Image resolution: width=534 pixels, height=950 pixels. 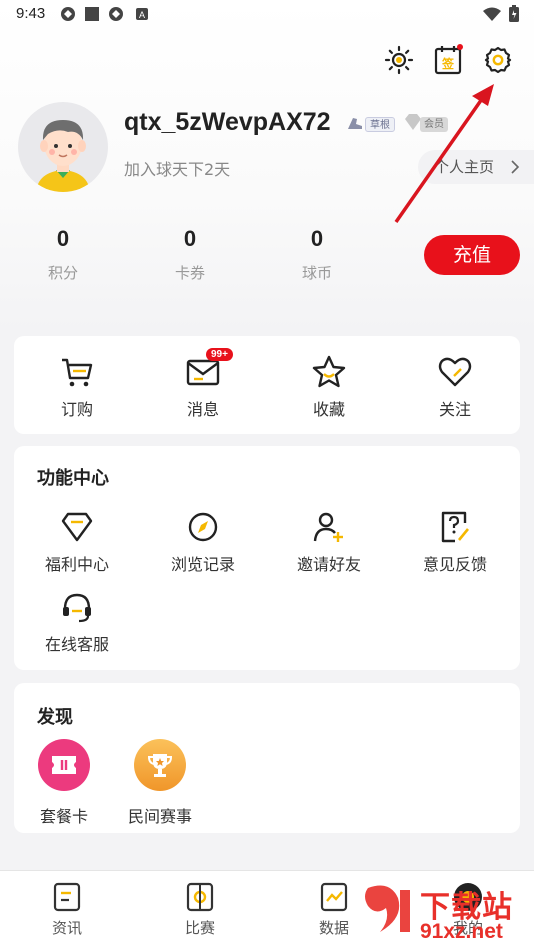 What do you see at coordinates (447, 915) in the screenshot?
I see `watermark: 下载站 91xz.net` at bounding box center [447, 915].